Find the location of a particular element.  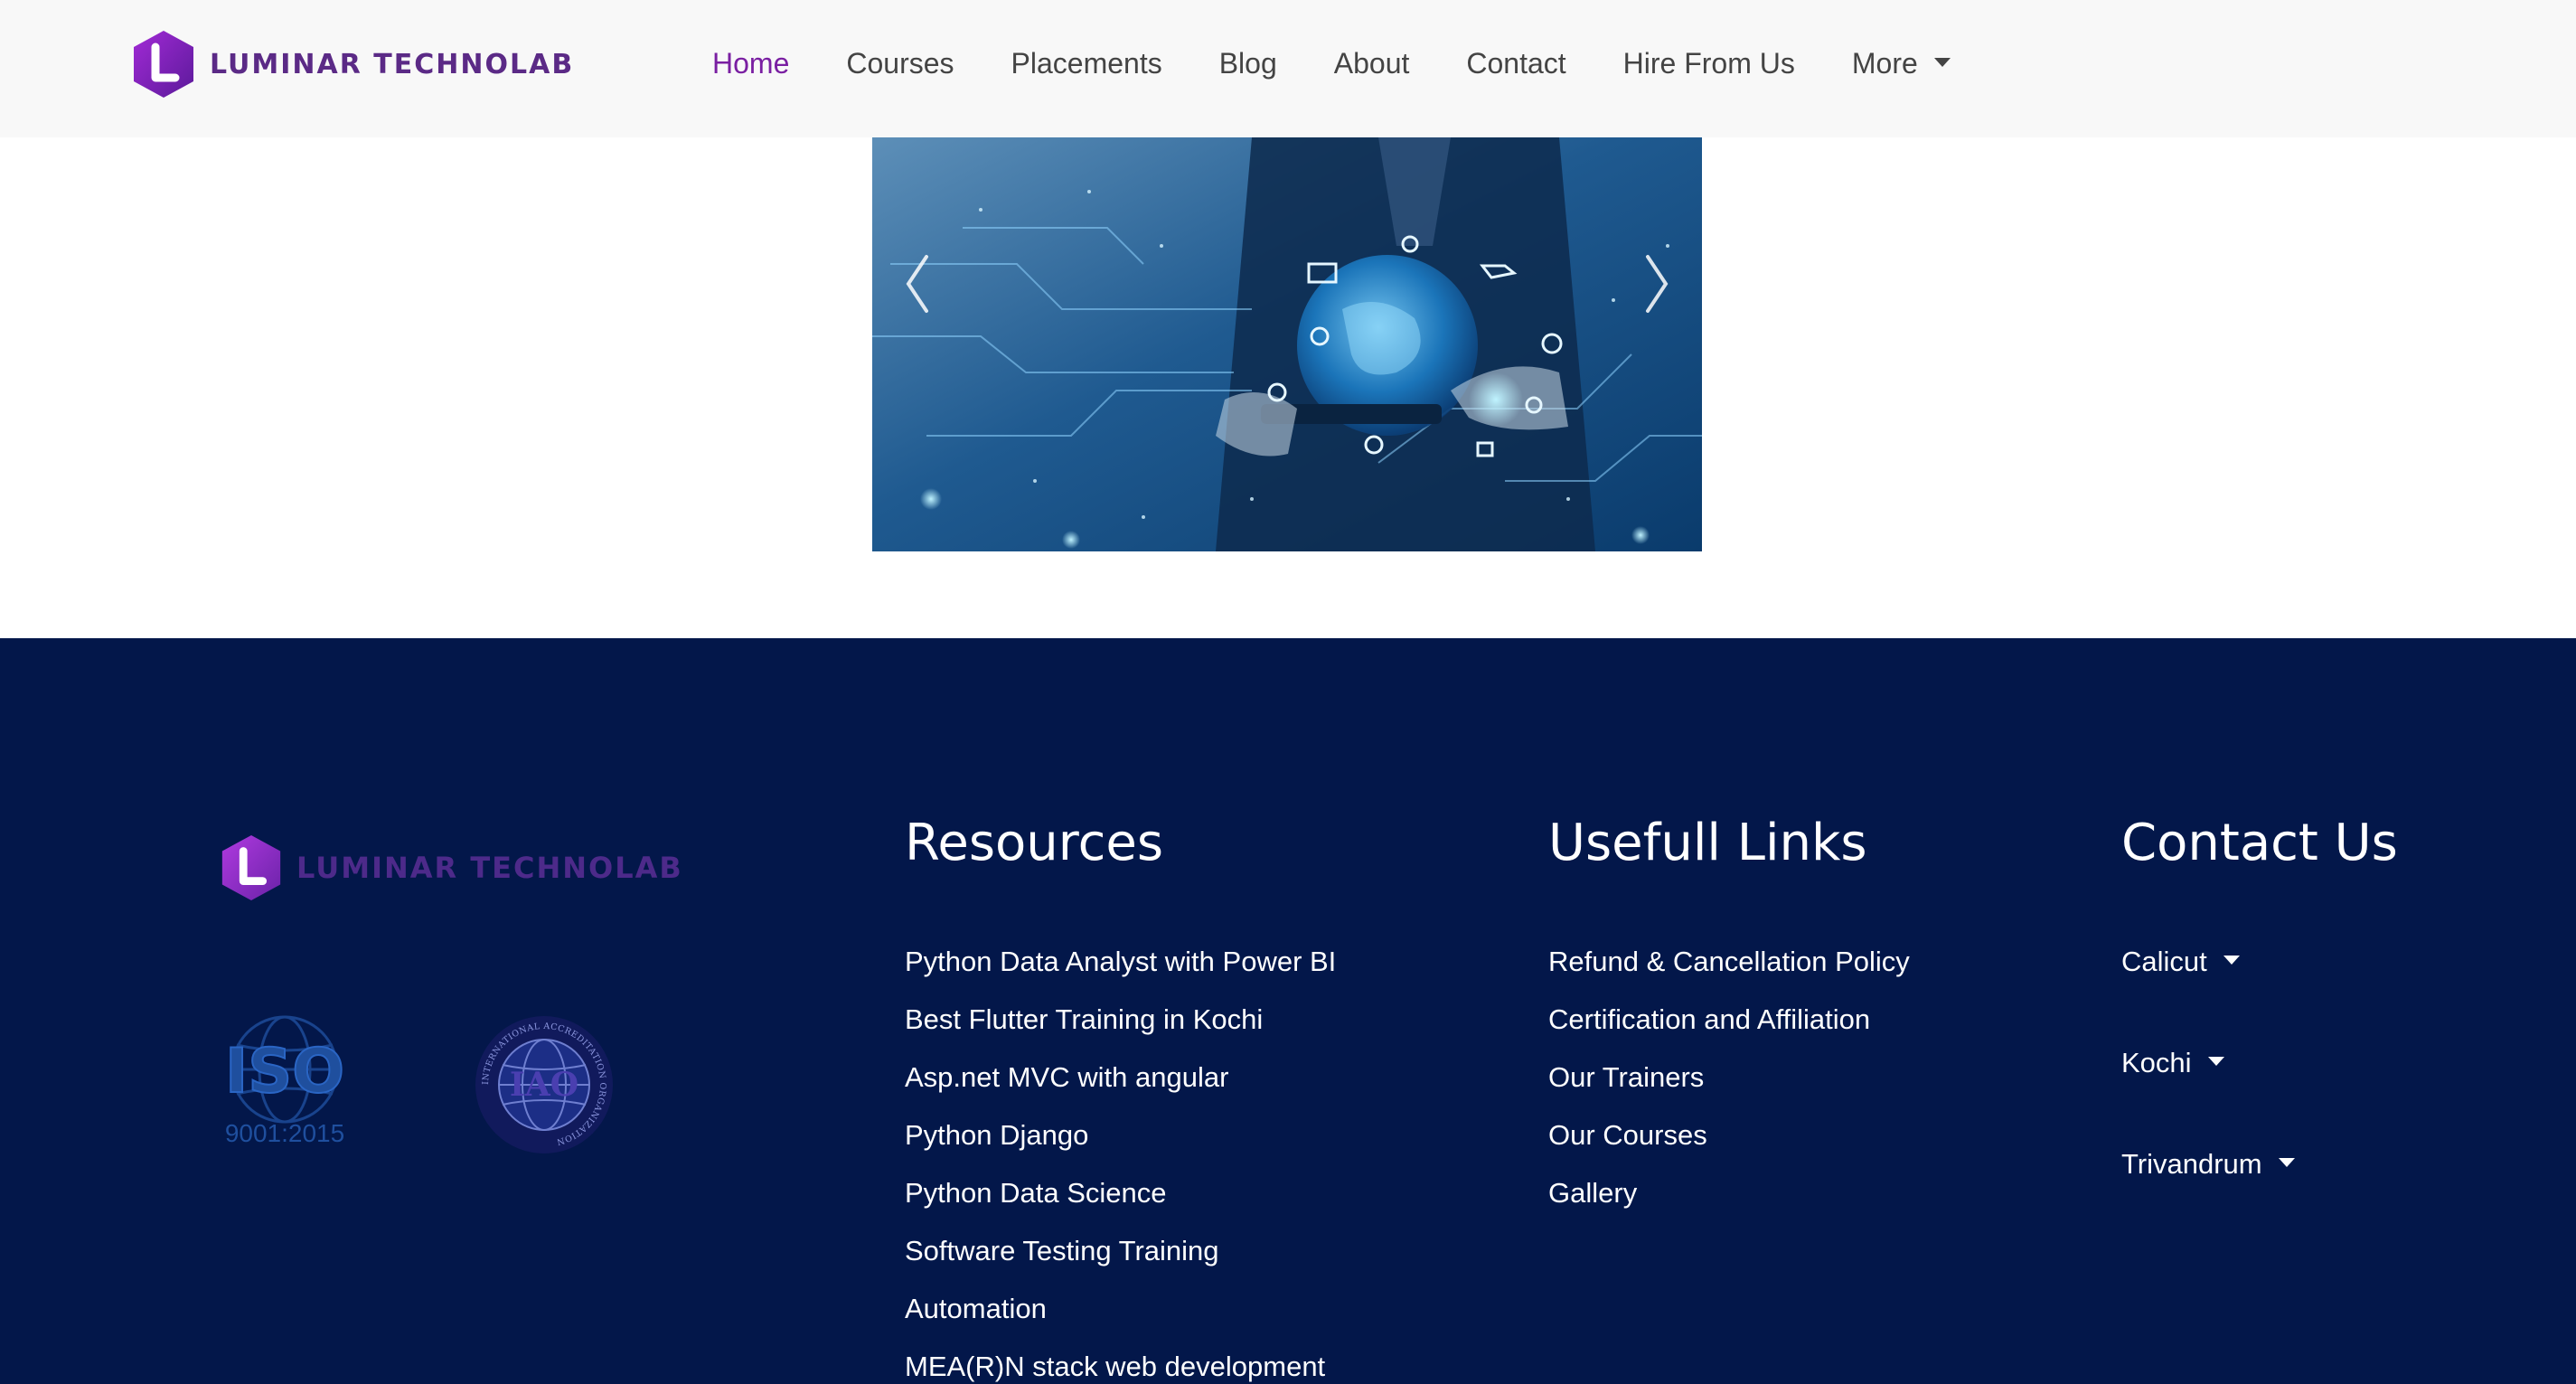

resource-link-python-power-bi: Python Data Analyst with Power BI is located at coordinates (1120, 969).